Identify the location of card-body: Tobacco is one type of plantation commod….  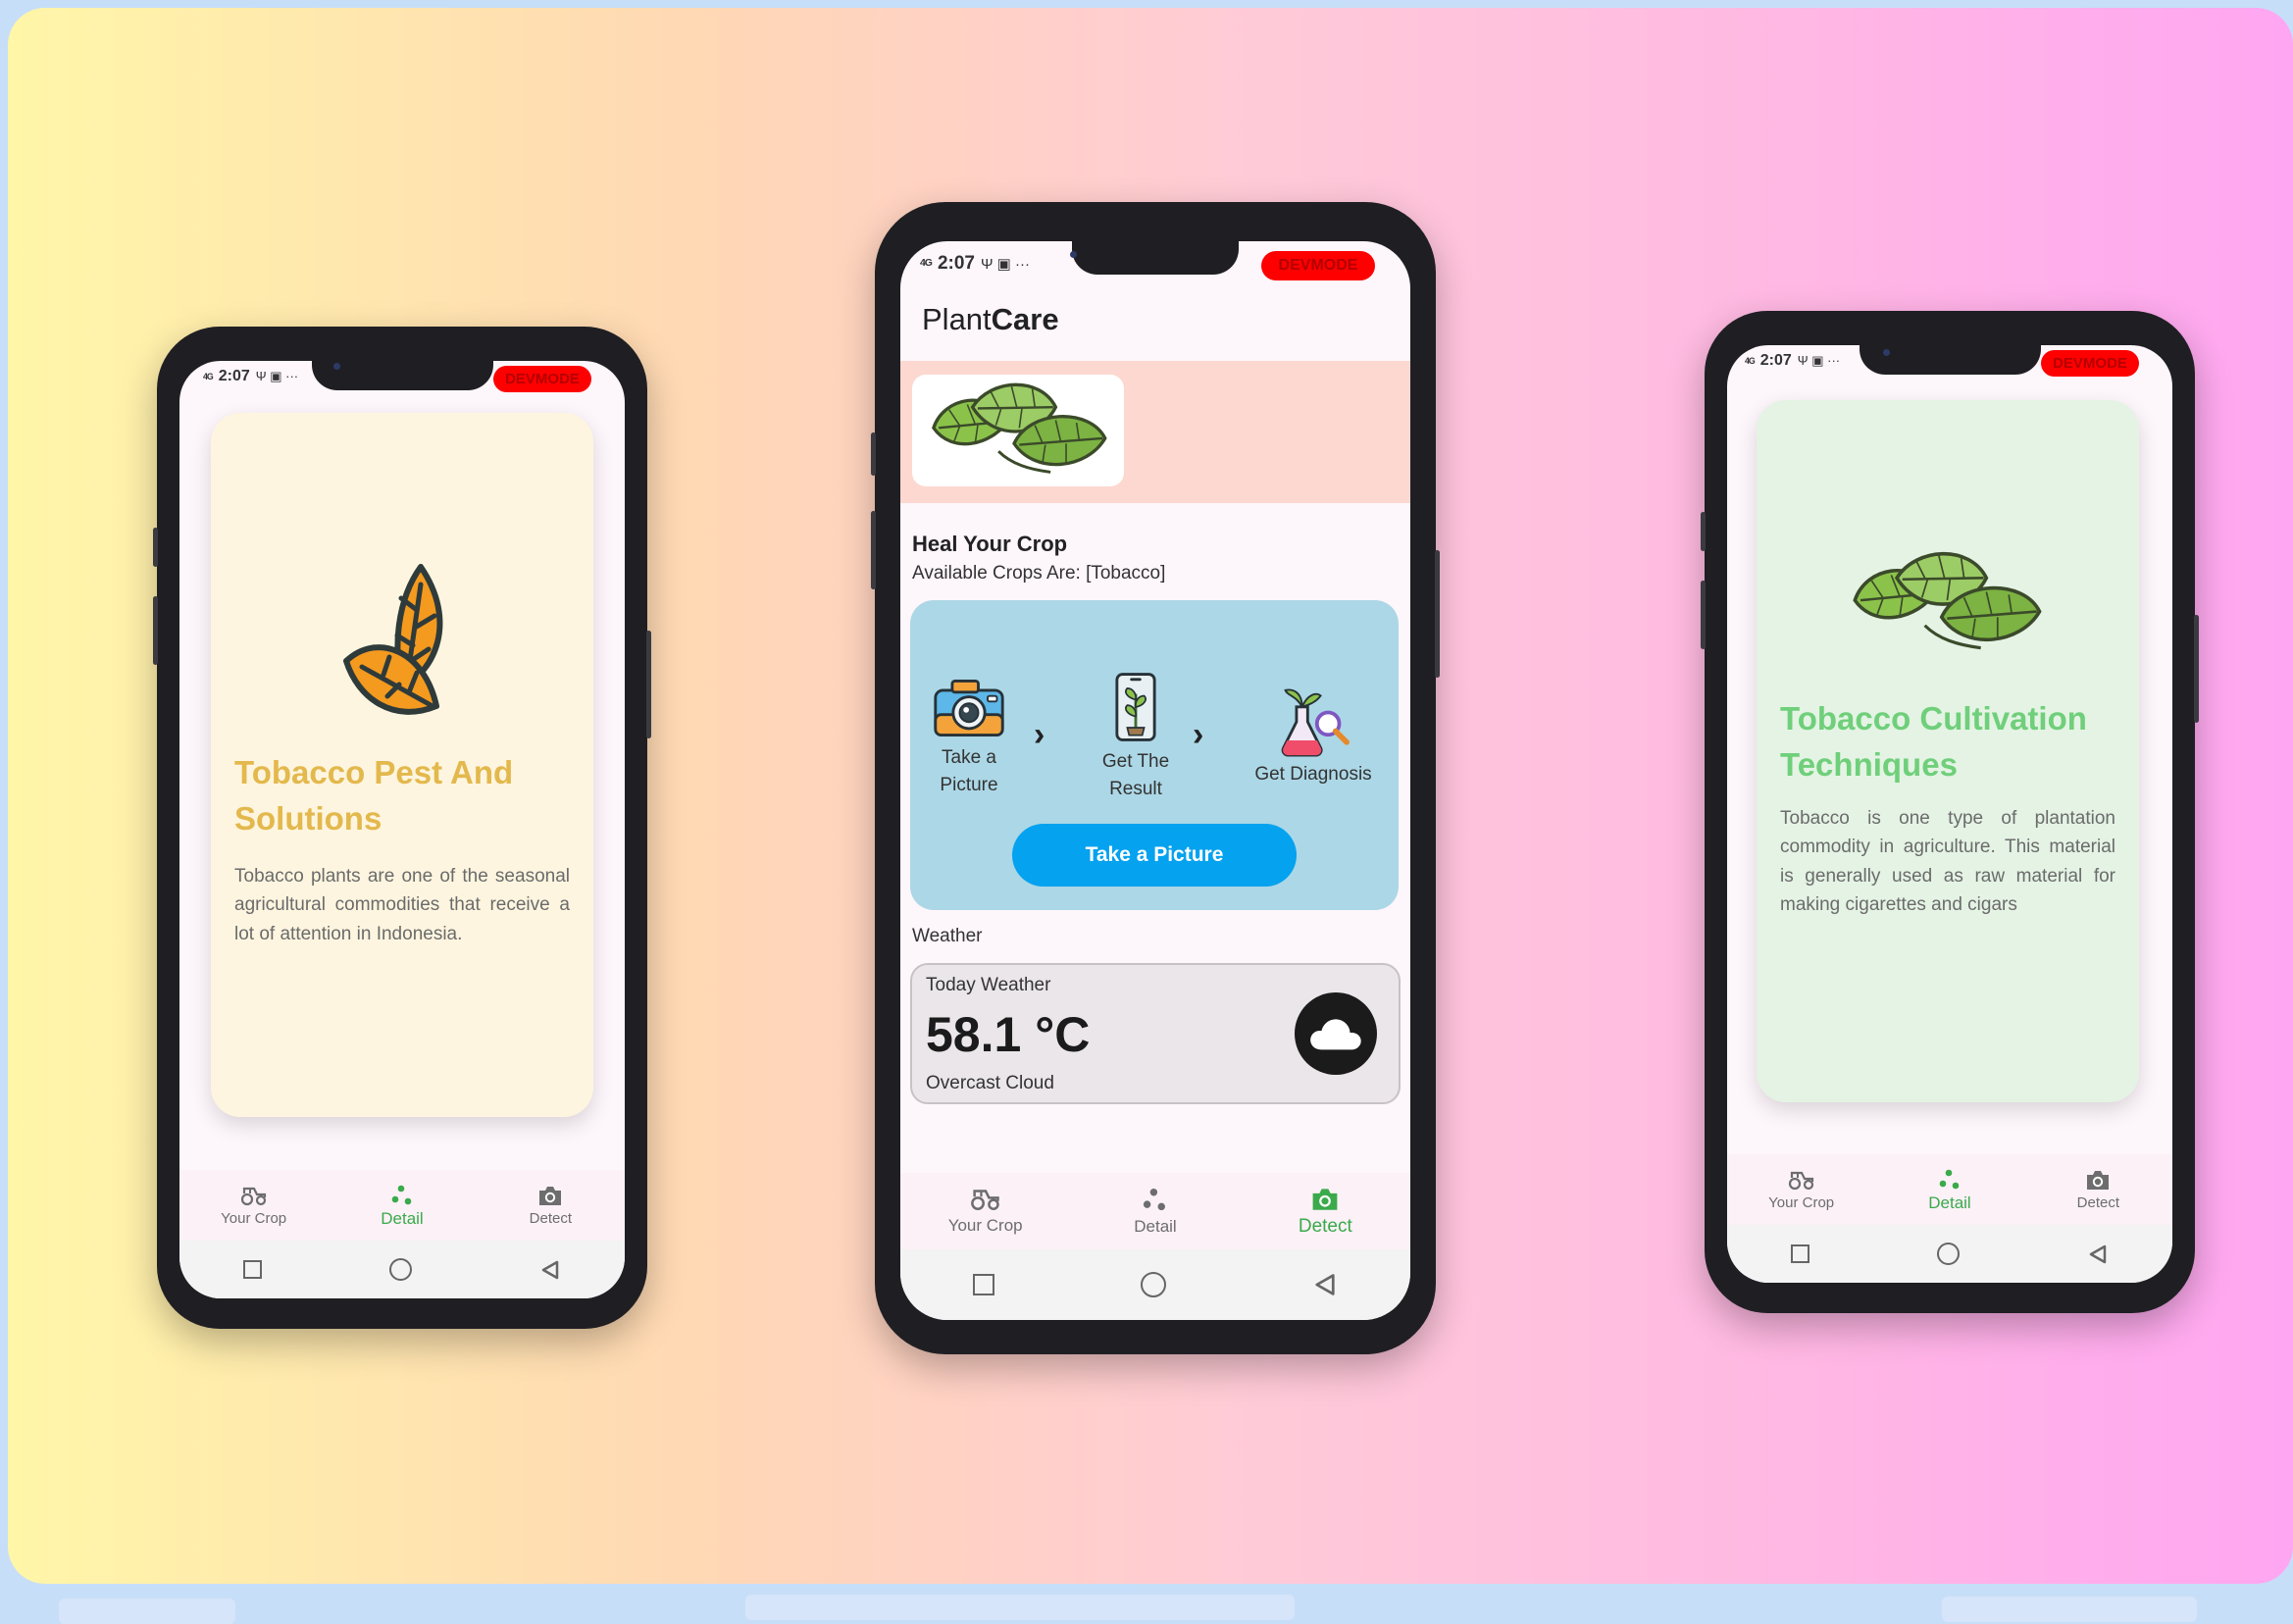
(1947, 862).